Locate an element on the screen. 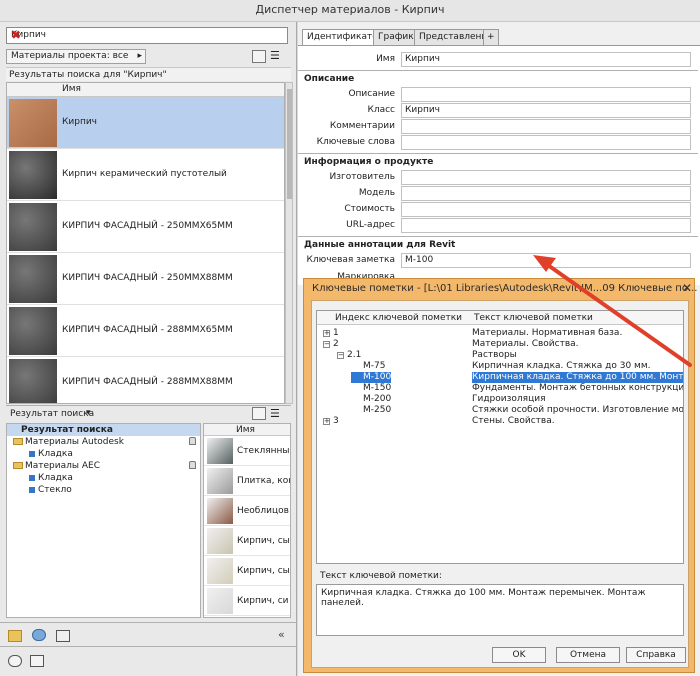 This screenshot has height=676, width=700. library-row: Необлицов is located at coordinates (247, 511).